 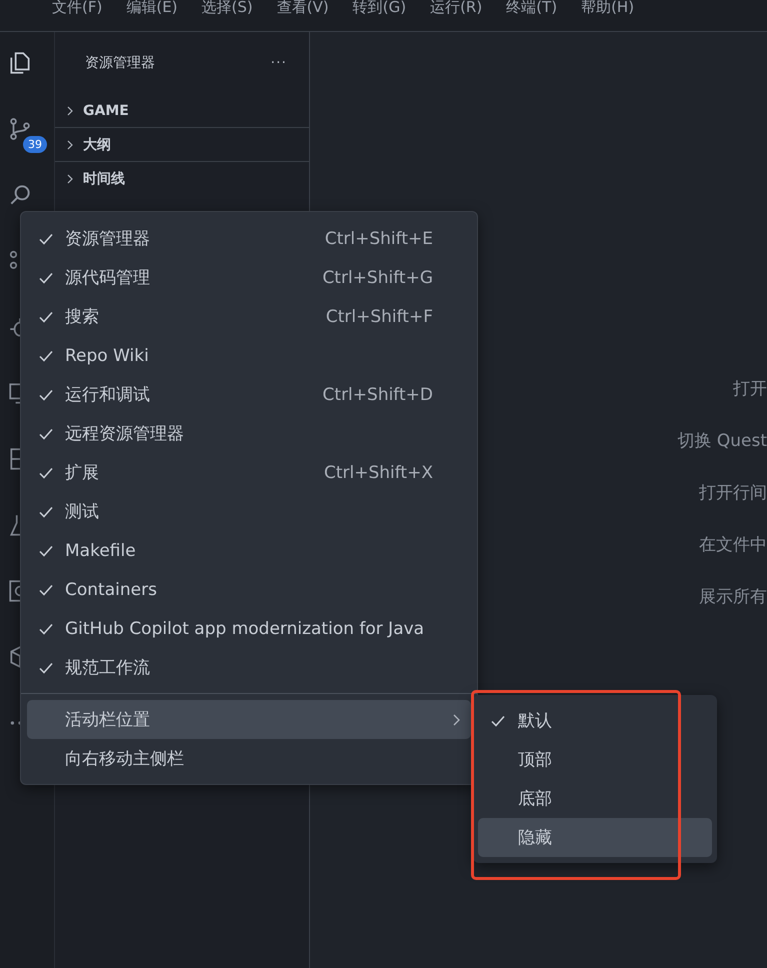 I want to click on menu-item: 远程资源管理器, so click(x=249, y=433).